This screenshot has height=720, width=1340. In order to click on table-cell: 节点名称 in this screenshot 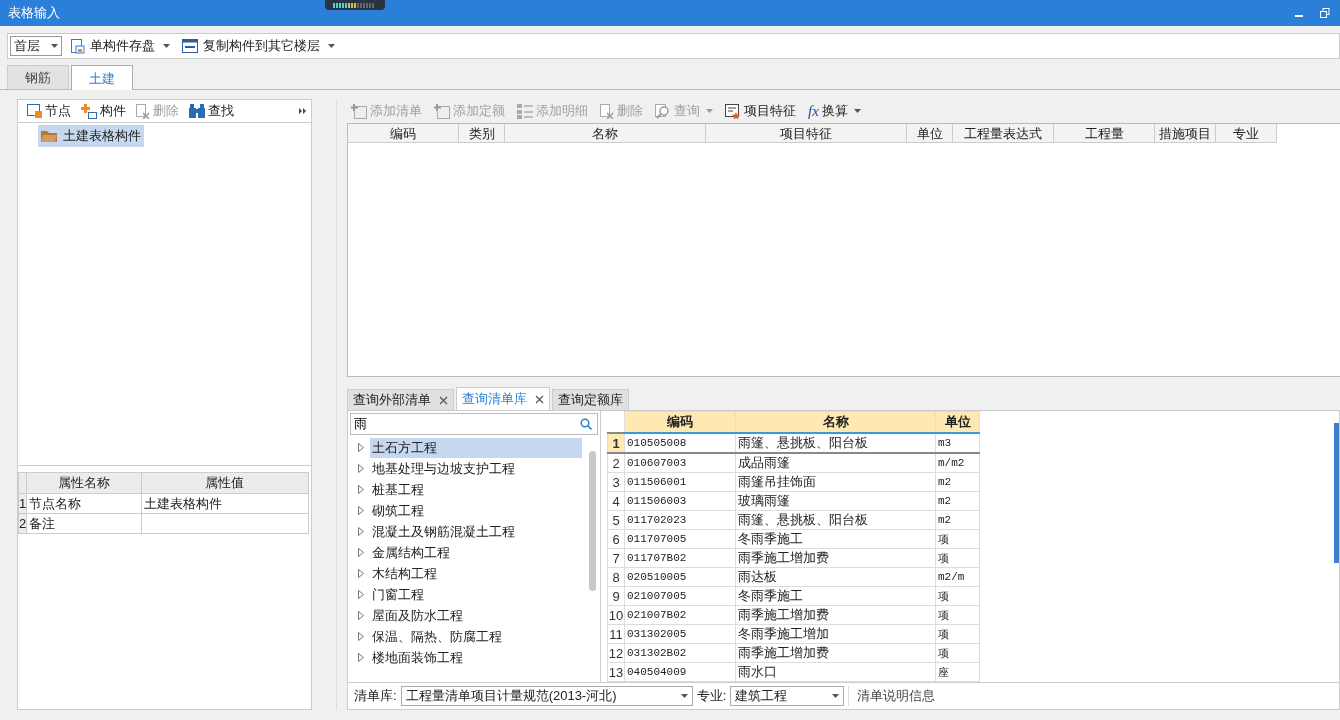, I will do `click(84, 503)`.